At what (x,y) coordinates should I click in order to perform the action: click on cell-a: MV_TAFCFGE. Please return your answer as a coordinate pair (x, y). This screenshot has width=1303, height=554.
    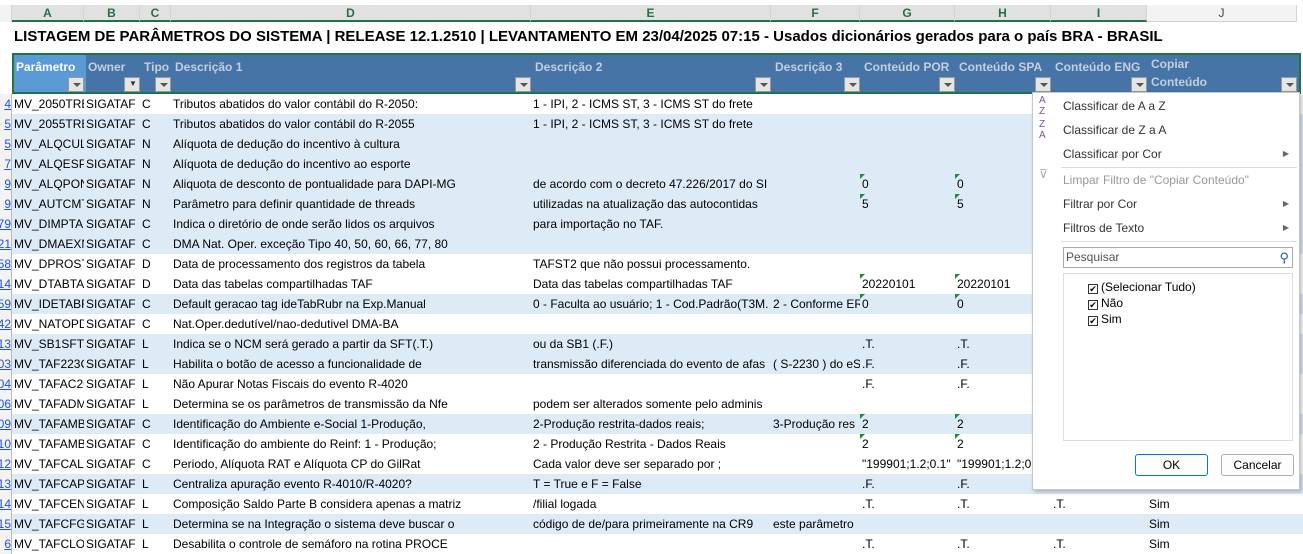
    Looking at the image, I should click on (48, 524).